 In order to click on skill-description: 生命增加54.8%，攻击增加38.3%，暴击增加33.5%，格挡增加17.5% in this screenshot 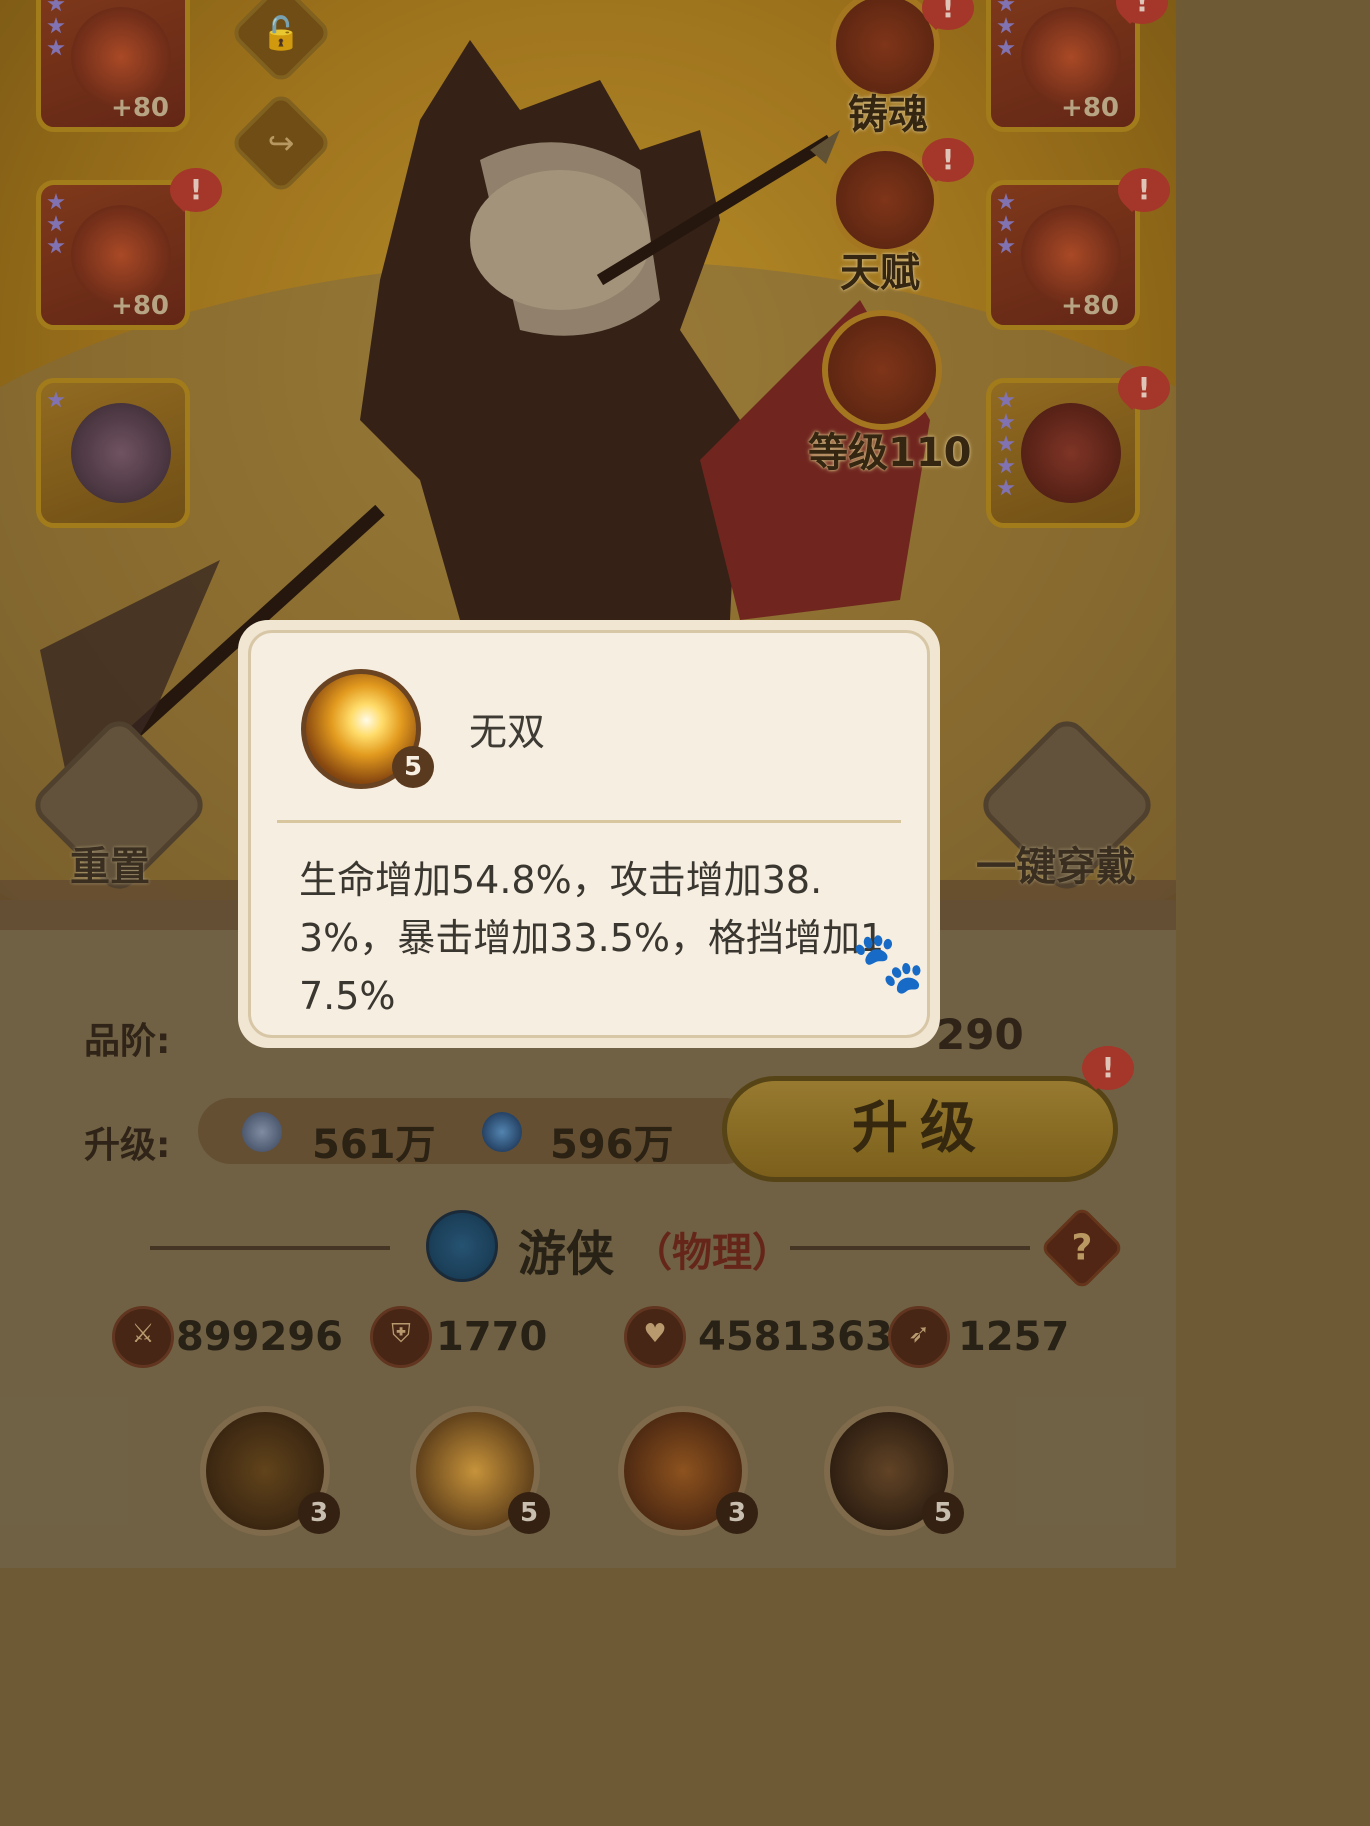, I will do `click(592, 938)`.